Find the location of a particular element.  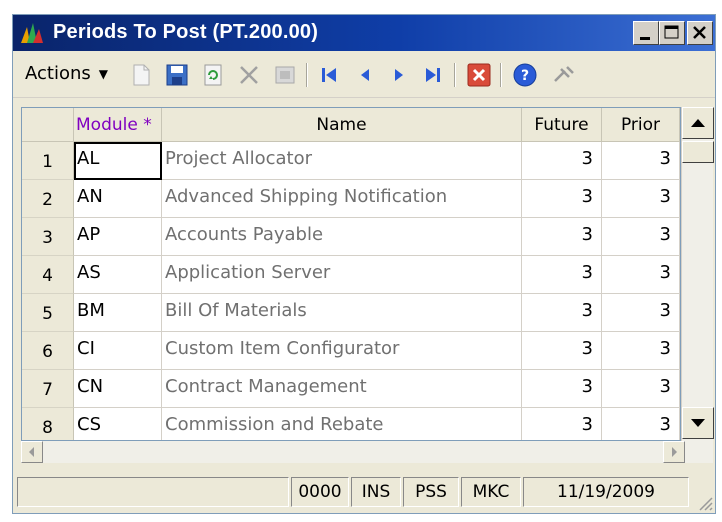

arrow-up-icon is located at coordinates (698, 123).